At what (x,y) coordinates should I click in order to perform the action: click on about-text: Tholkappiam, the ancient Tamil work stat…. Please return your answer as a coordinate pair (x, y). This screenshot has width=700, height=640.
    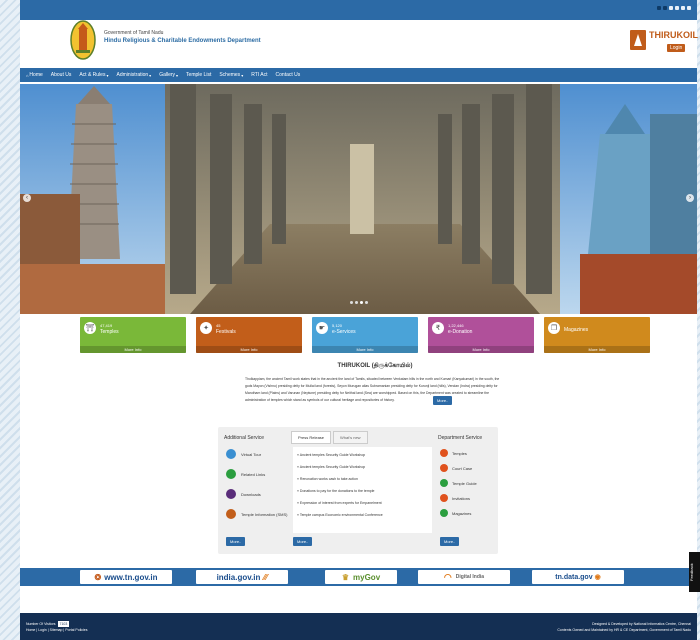
    Looking at the image, I should click on (372, 389).